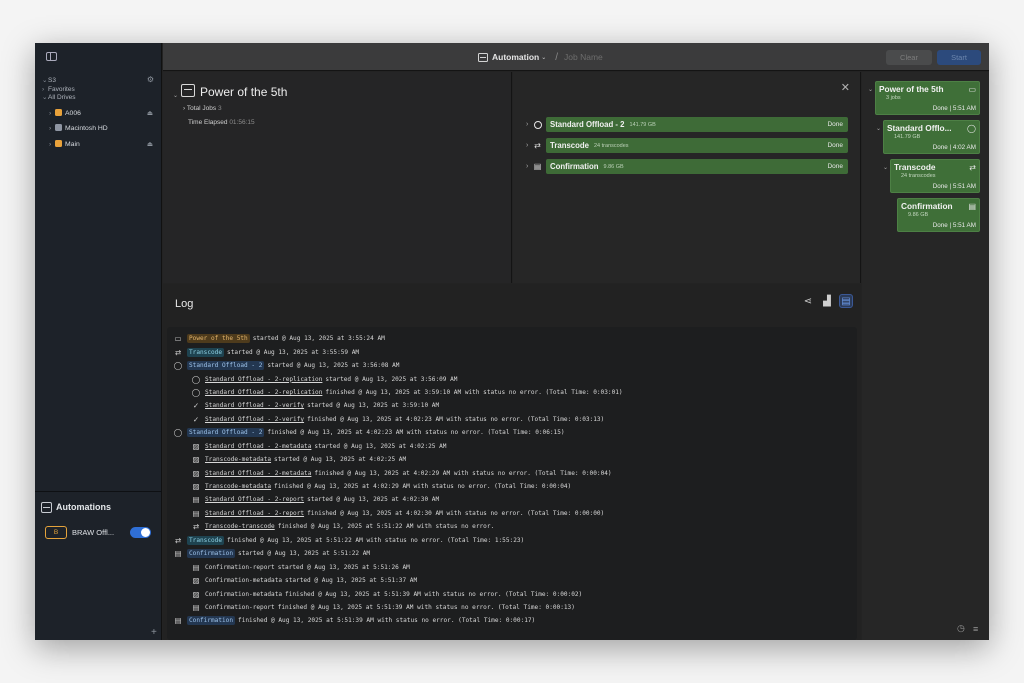  What do you see at coordinates (391, 379) in the screenshot?
I see `log-line-text: started @ Aug 13, 2025 at 3:56:09 AM` at bounding box center [391, 379].